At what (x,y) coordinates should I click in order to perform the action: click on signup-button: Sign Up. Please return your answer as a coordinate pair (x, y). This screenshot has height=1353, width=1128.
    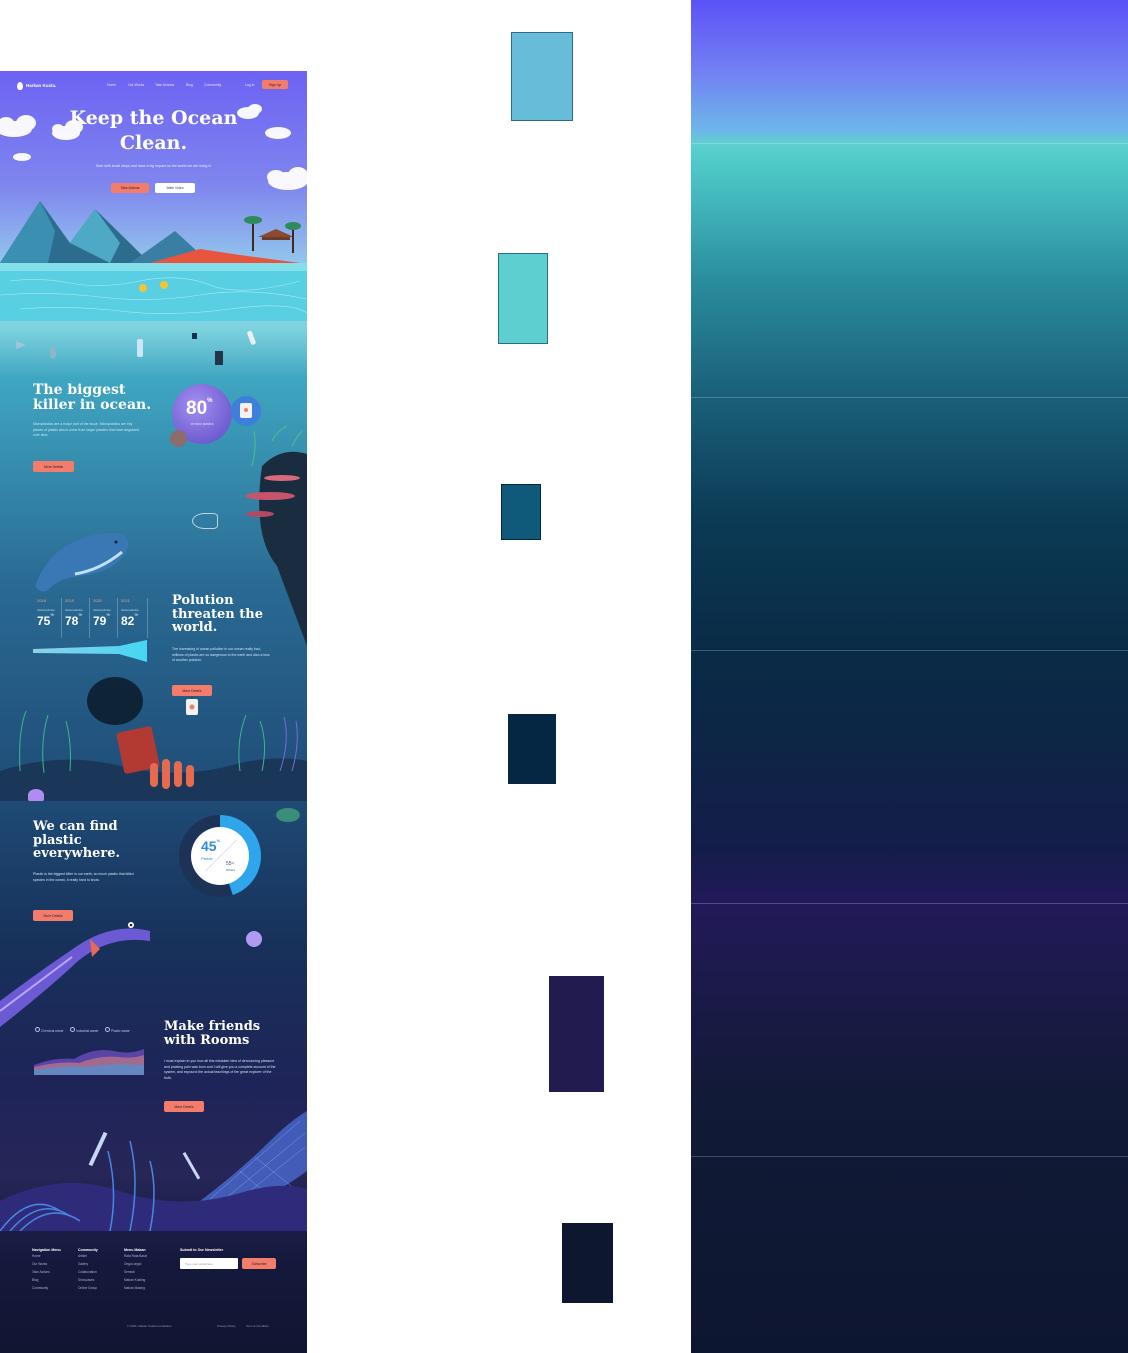
    Looking at the image, I should click on (275, 84).